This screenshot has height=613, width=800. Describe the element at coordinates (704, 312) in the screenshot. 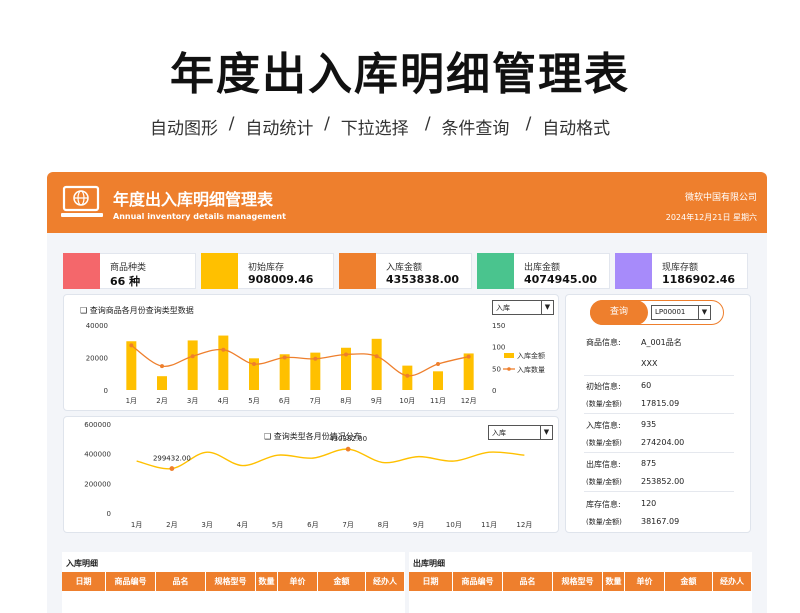

I see `chevron-down-icon: ▼` at that location.